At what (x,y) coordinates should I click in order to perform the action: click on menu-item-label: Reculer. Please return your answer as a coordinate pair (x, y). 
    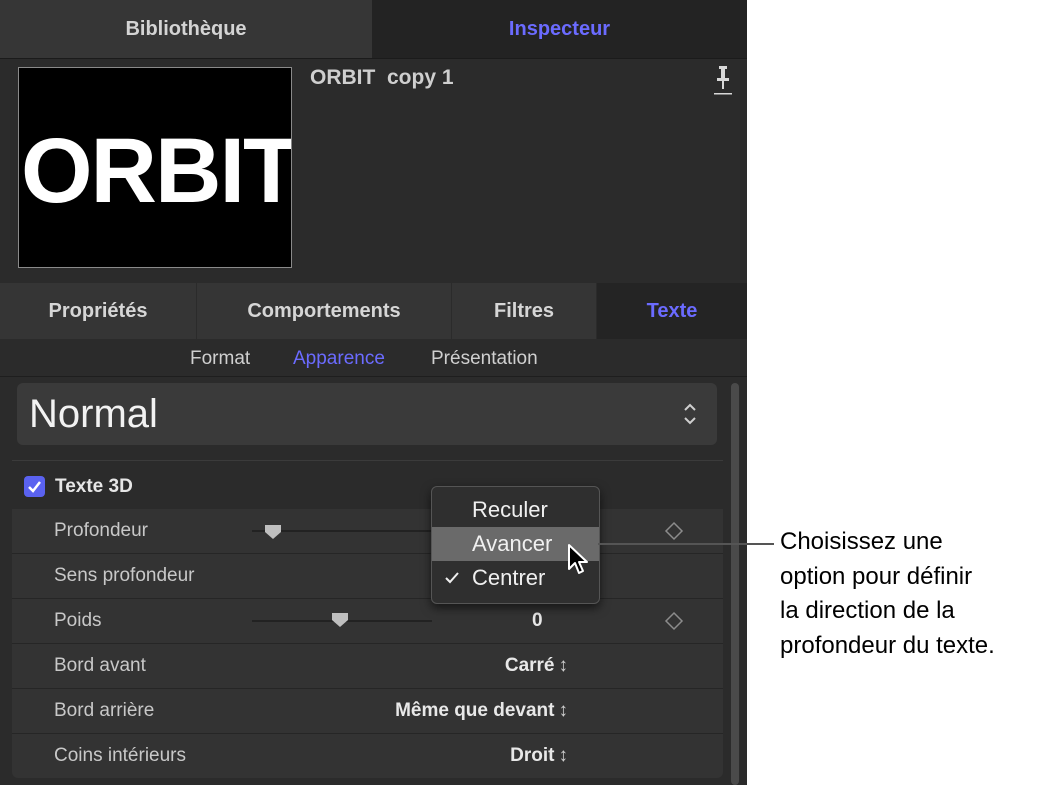
    Looking at the image, I should click on (510, 509).